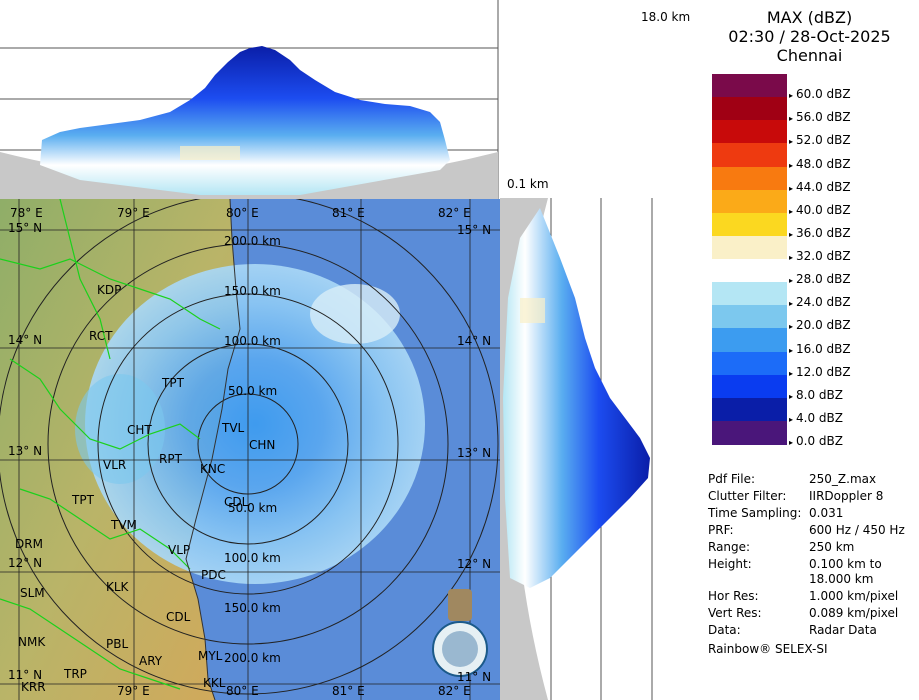  What do you see at coordinates (768, 649) in the screenshot?
I see `footer-brand: Rainbow® SELEX-SI` at bounding box center [768, 649].